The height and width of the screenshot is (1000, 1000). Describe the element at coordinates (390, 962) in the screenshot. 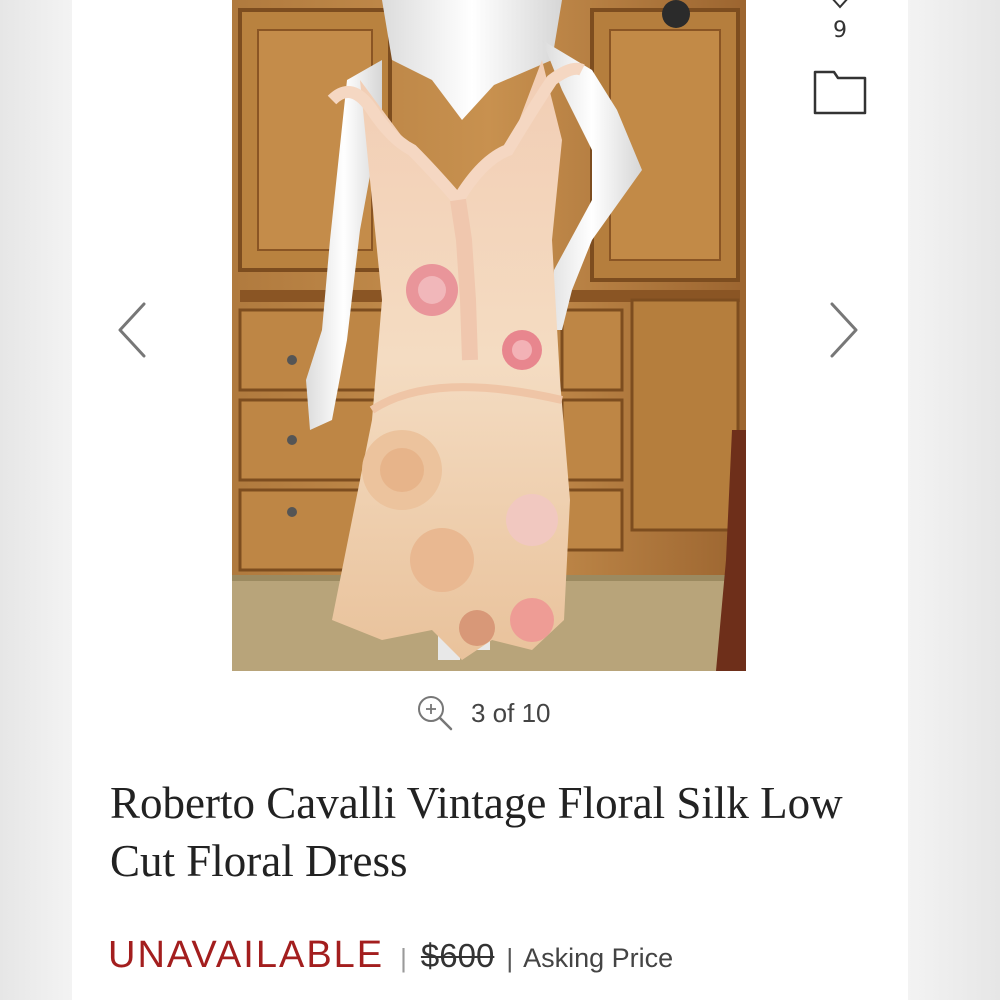

I see `price-row: UNAVAILABLE | $600 | Asking Price` at that location.